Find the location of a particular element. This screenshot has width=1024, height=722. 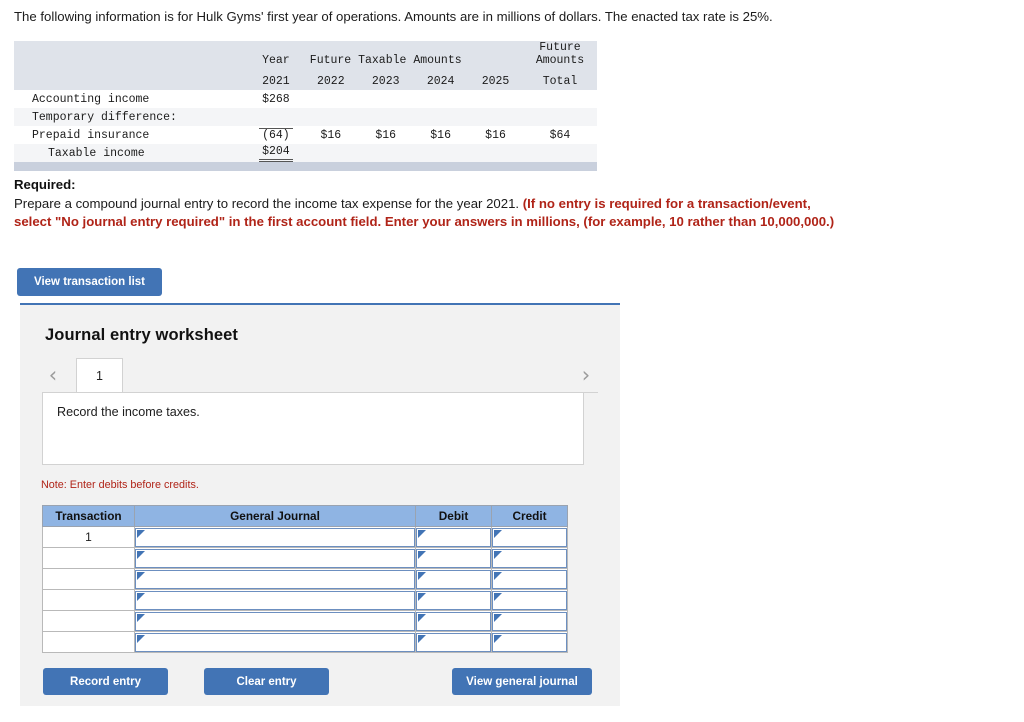

fact-header-year-2022: 2022 is located at coordinates (331, 79).